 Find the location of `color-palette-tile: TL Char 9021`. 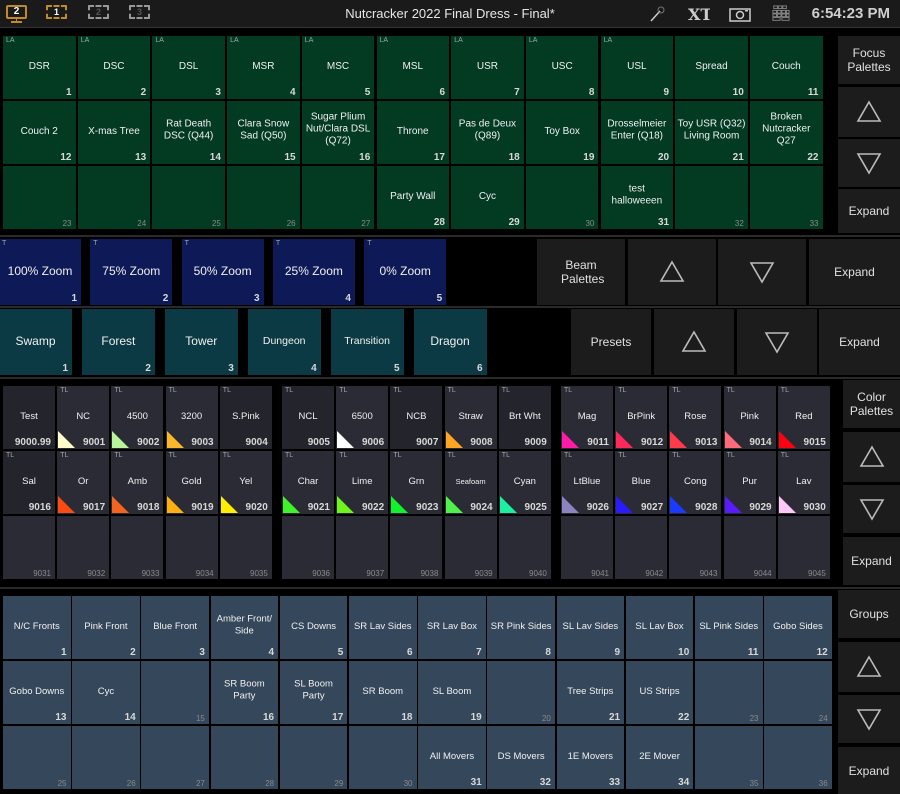

color-palette-tile: TL Char 9021 is located at coordinates (308, 482).